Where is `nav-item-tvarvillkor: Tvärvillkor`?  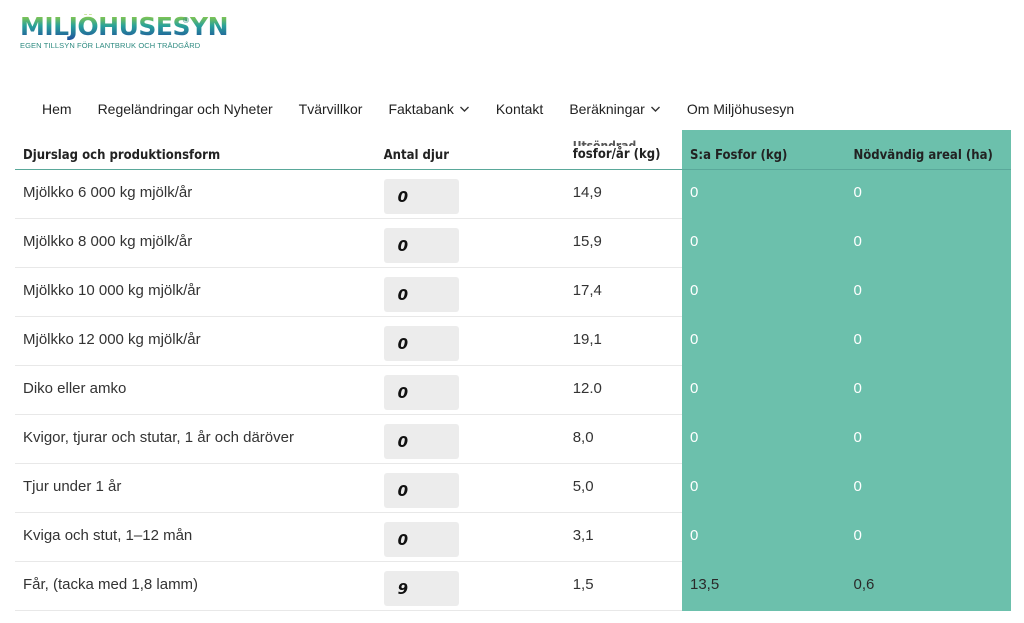 nav-item-tvarvillkor: Tvärvillkor is located at coordinates (331, 109).